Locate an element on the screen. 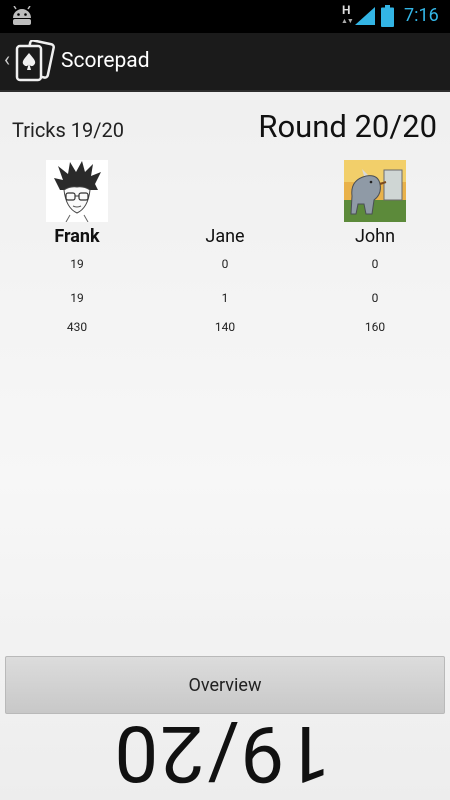 The image size is (450, 800). player-name: John is located at coordinates (375, 236).